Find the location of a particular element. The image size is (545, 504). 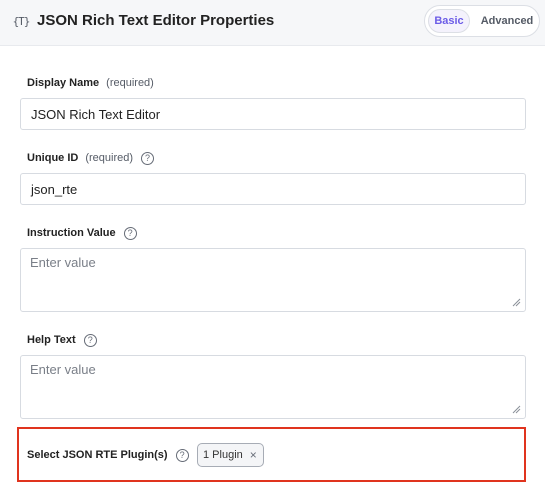

help-text-label: Help Text ? is located at coordinates (62, 340).